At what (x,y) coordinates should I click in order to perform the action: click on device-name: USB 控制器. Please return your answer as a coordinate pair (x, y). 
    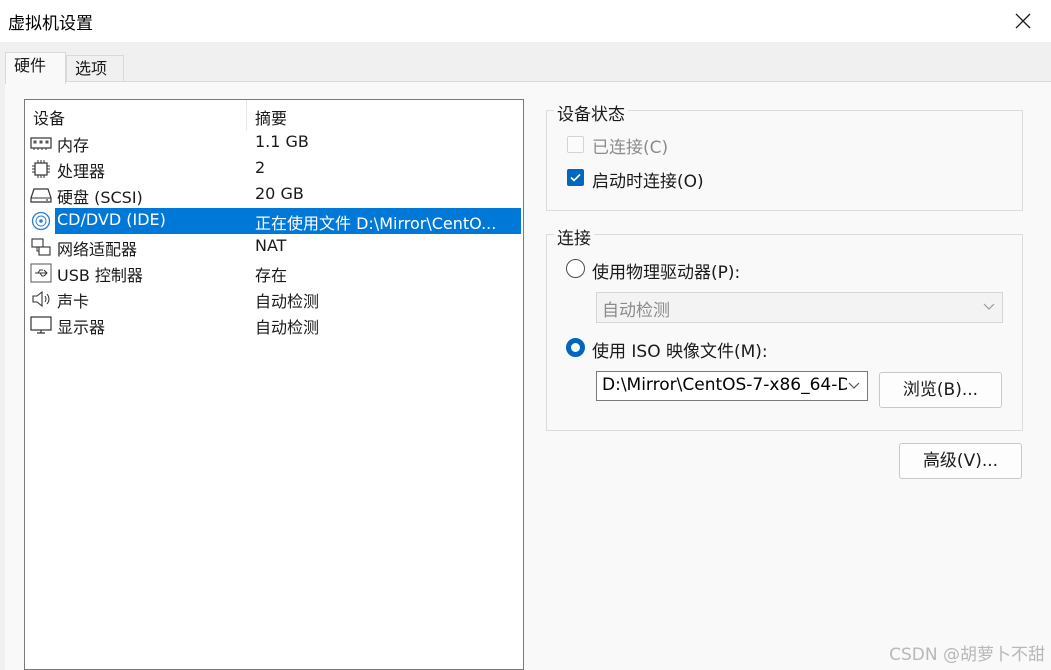
    Looking at the image, I should click on (100, 275).